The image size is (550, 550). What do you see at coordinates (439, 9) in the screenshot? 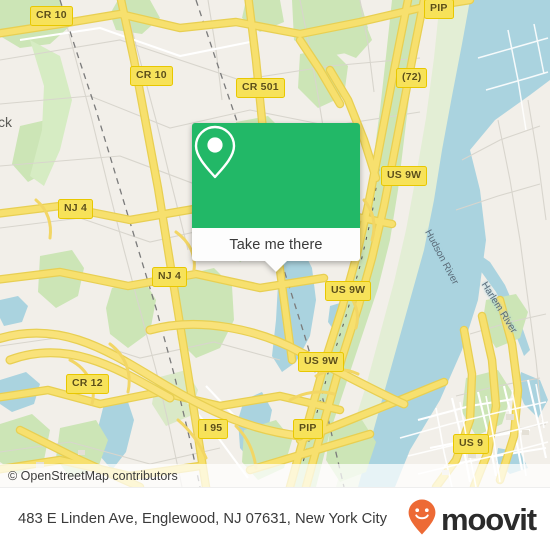
I see `road-shield-pip-north: PIP` at bounding box center [439, 9].